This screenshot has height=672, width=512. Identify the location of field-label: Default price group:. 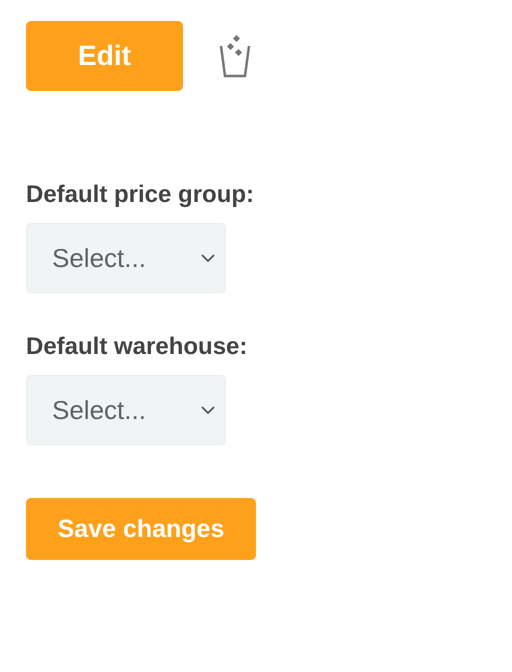
(141, 195).